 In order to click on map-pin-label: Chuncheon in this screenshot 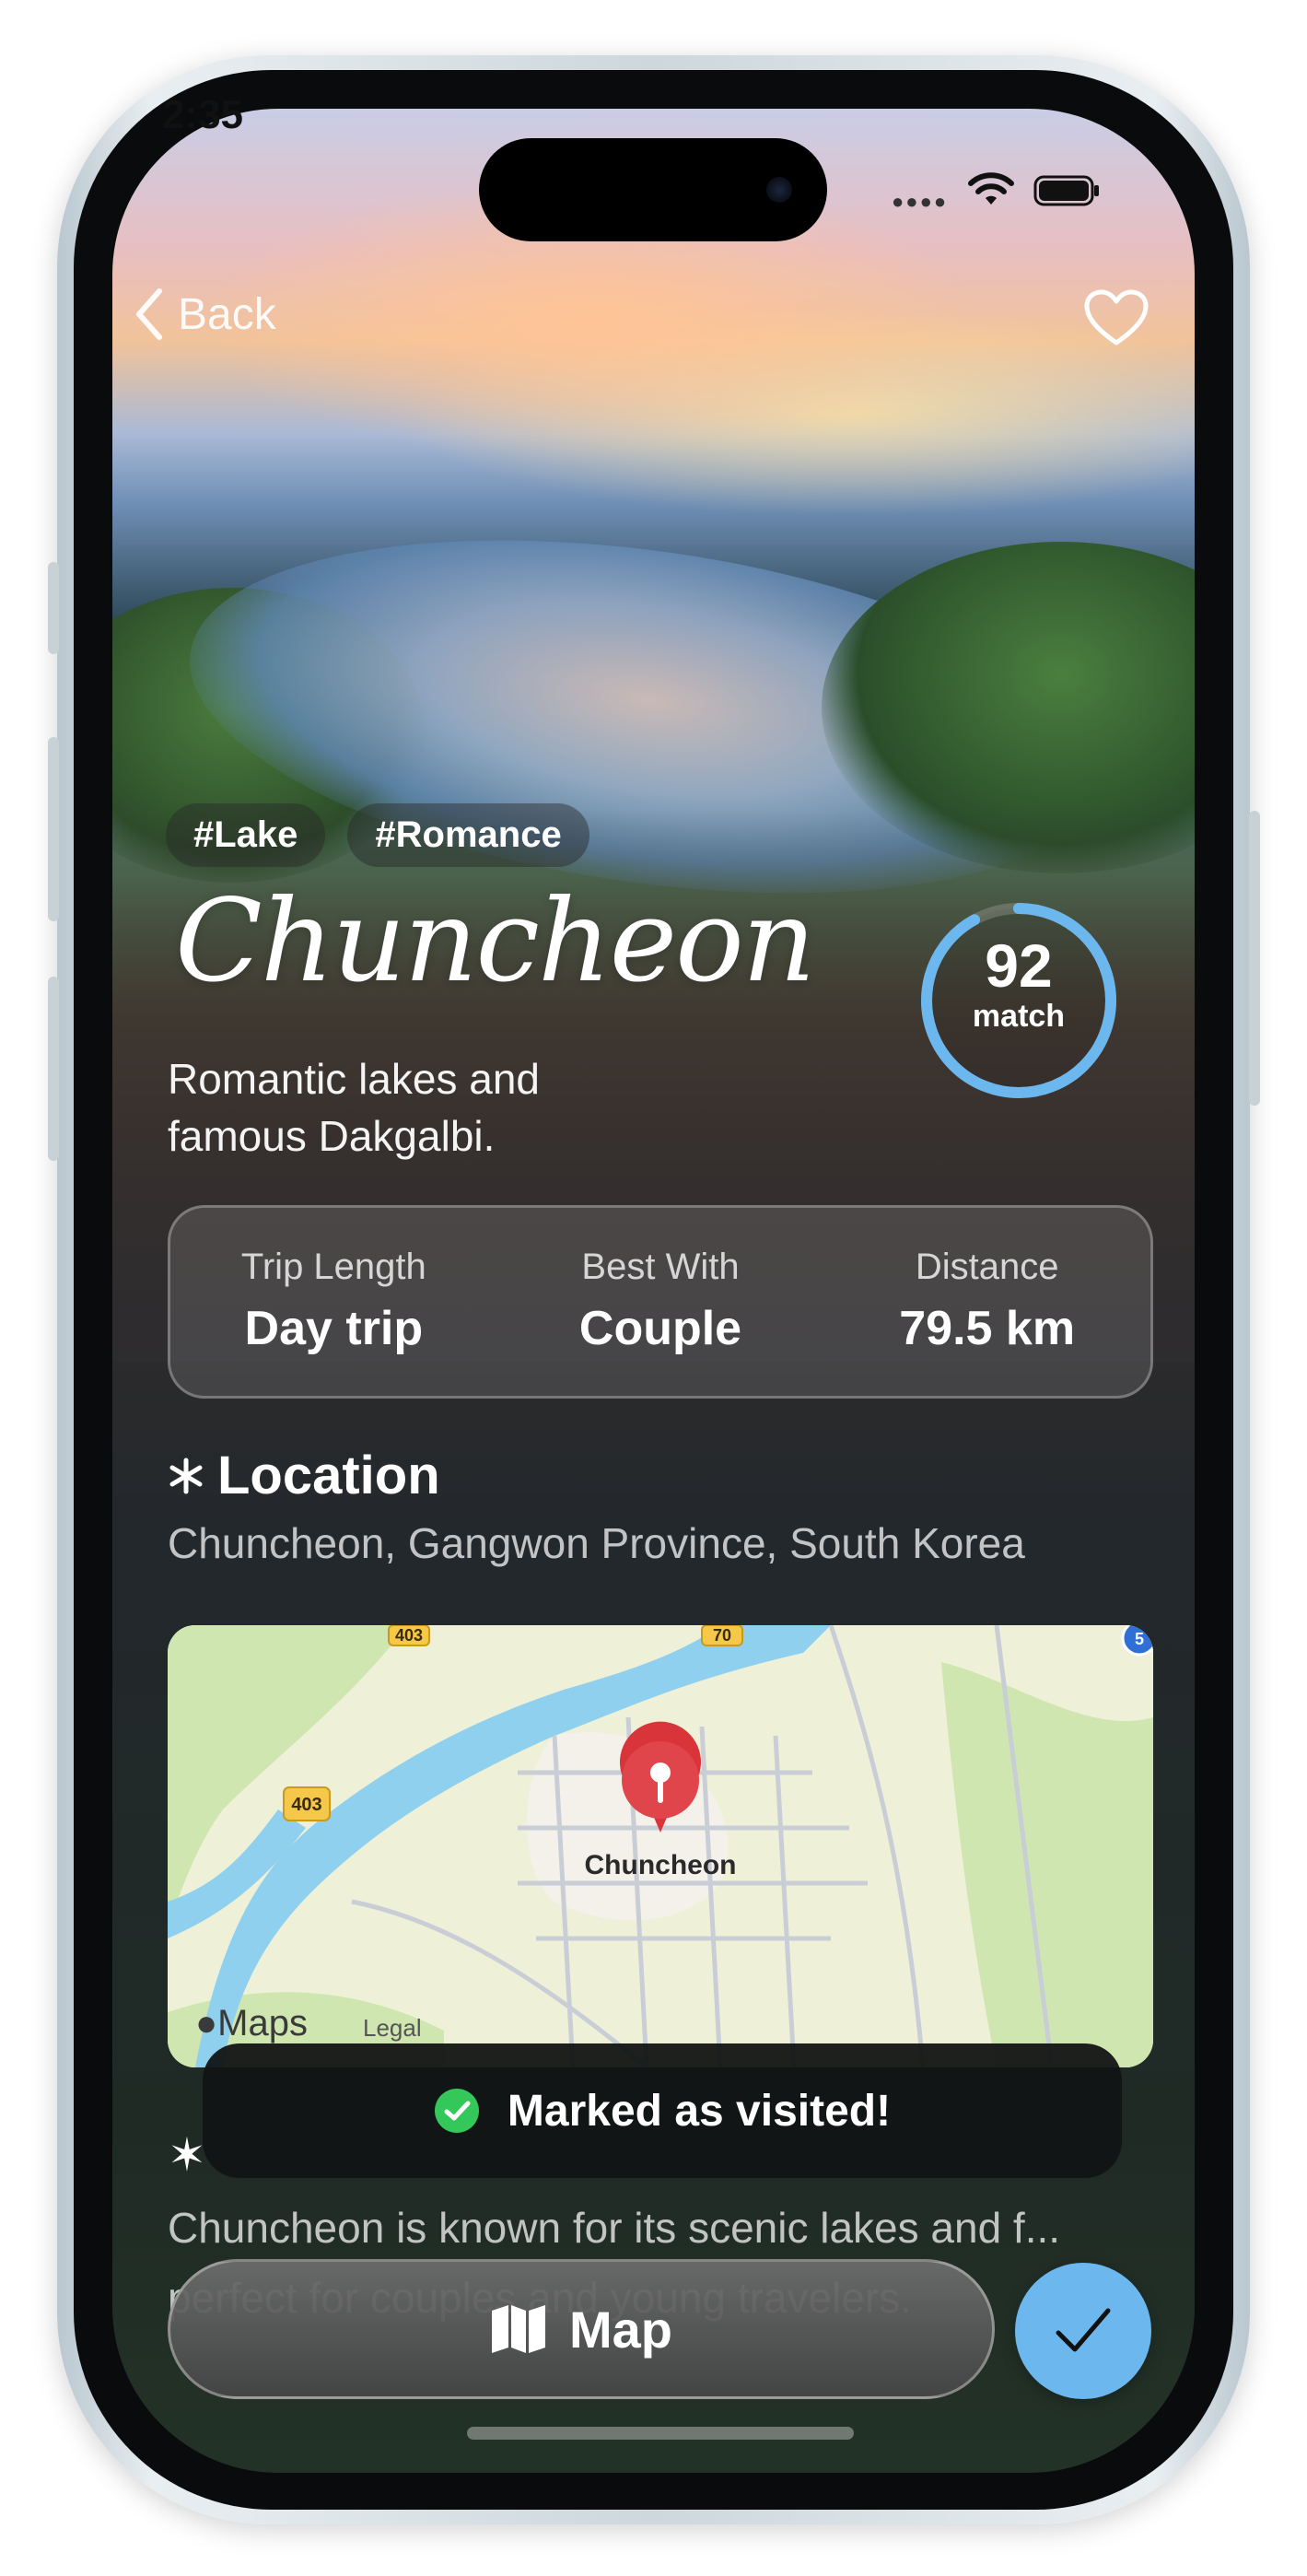, I will do `click(660, 1865)`.